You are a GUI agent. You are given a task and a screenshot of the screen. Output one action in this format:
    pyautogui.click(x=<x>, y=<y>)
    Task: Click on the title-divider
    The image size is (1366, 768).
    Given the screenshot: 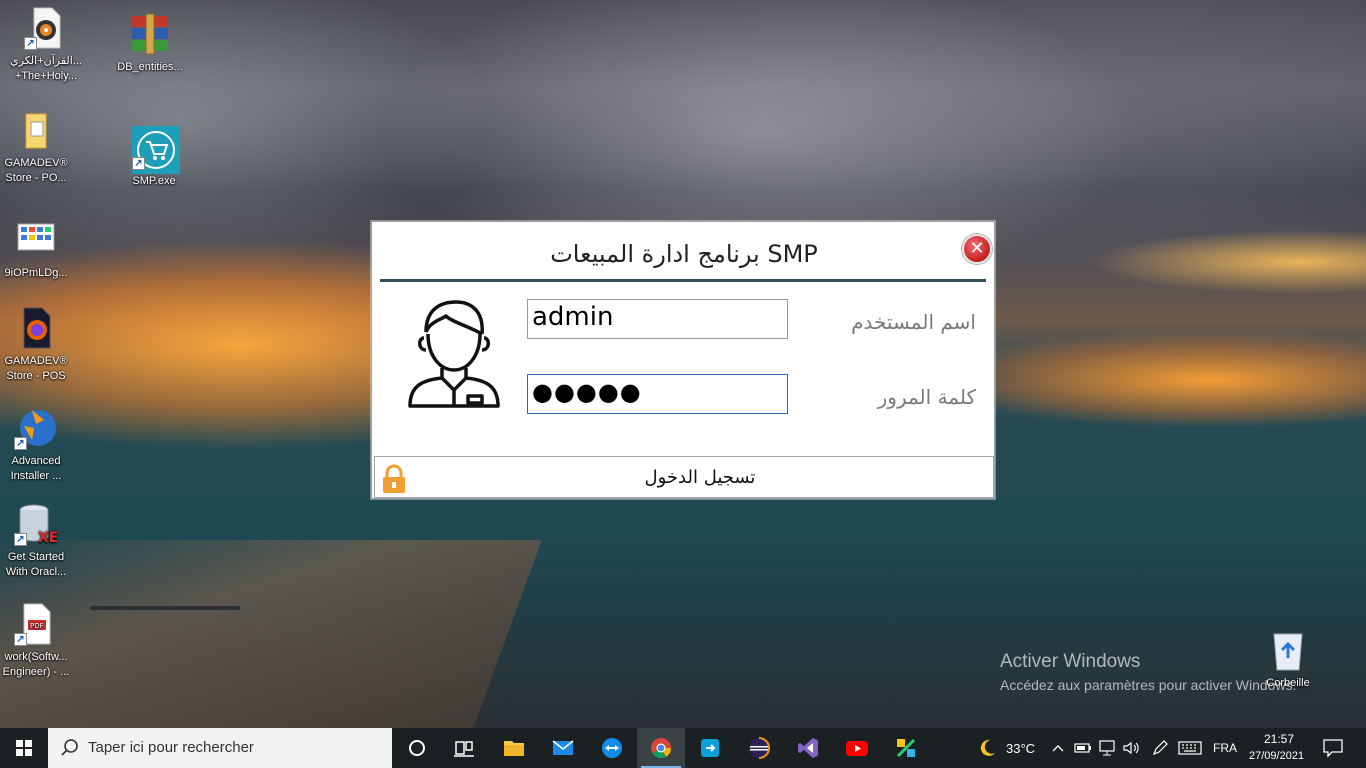 What is the action you would take?
    pyautogui.click(x=683, y=280)
    